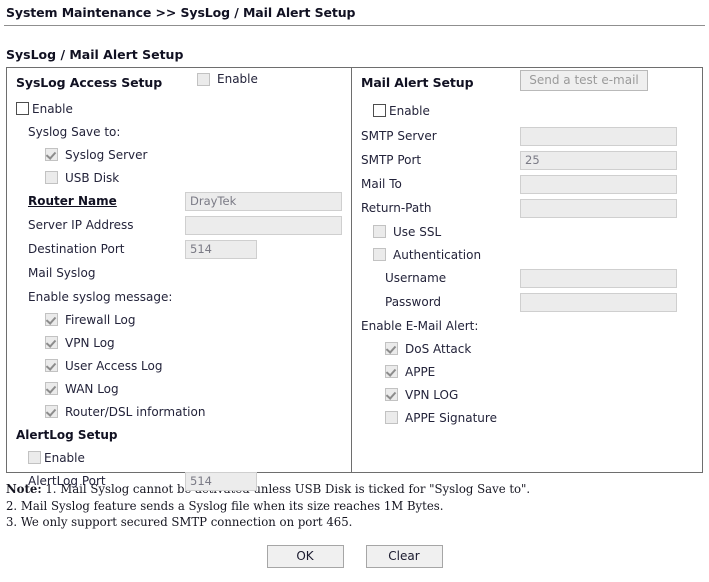 This screenshot has width=709, height=582. I want to click on wan-log-checkbox, so click(51, 388).